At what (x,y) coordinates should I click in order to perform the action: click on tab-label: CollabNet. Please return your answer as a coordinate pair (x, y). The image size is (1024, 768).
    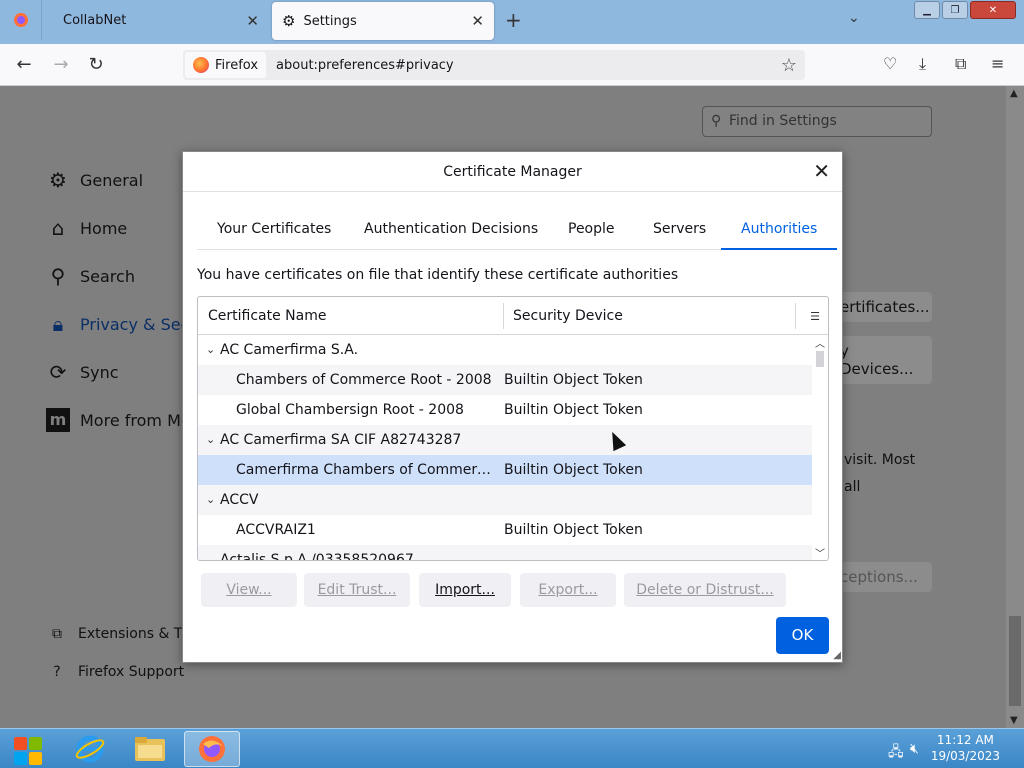
    Looking at the image, I should click on (95, 20).